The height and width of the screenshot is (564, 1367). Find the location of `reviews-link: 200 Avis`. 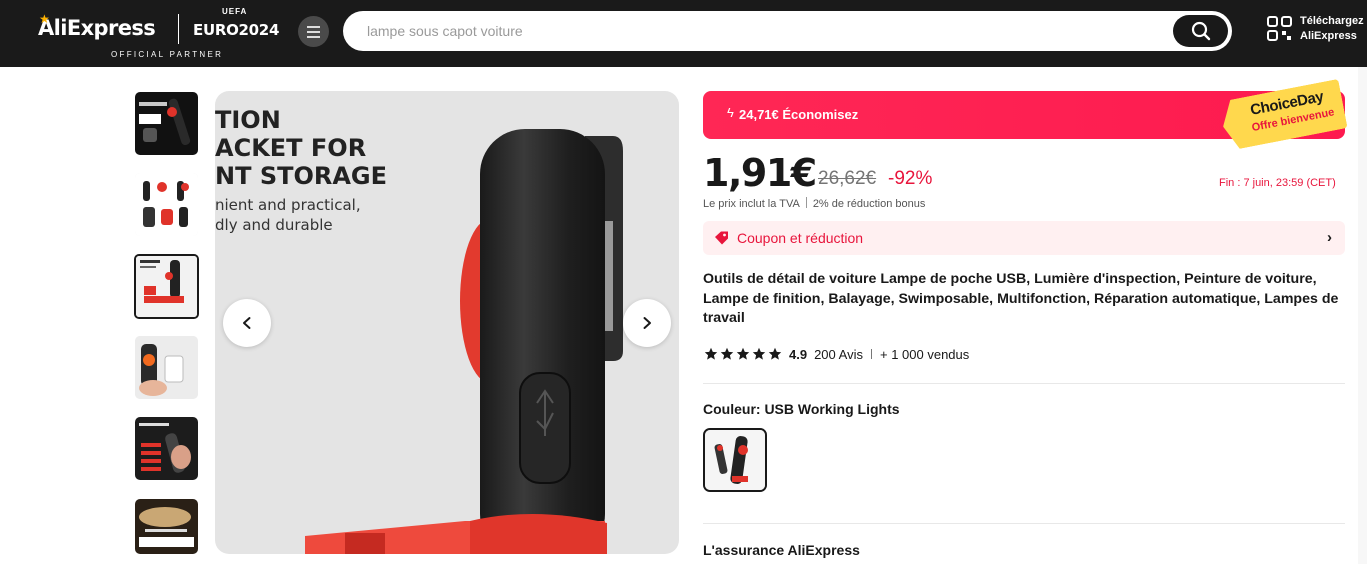

reviews-link: 200 Avis is located at coordinates (838, 354).